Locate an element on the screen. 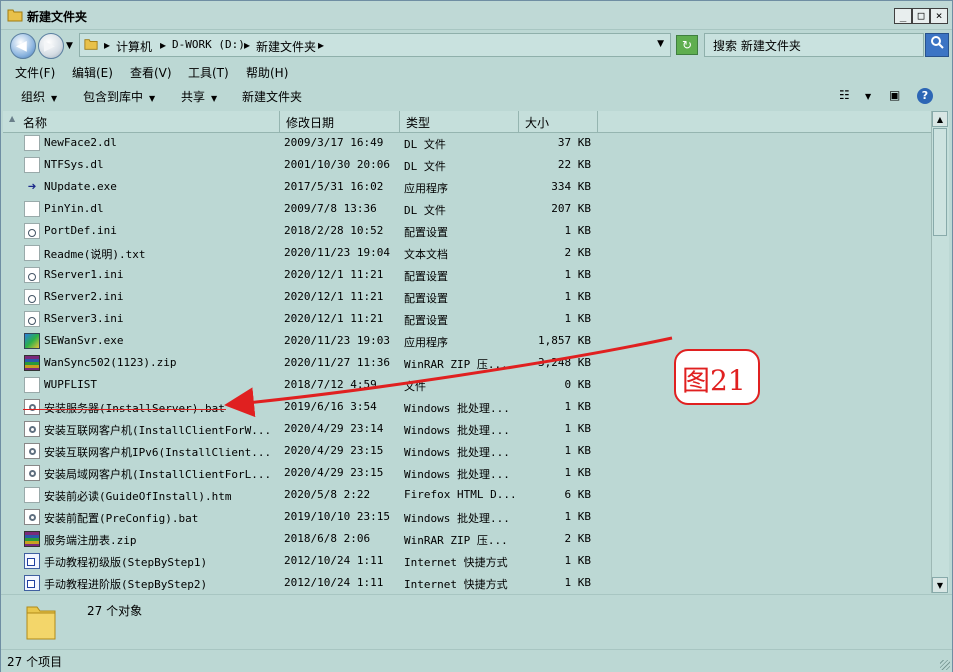  column-date: 修改日期 is located at coordinates (340, 121).